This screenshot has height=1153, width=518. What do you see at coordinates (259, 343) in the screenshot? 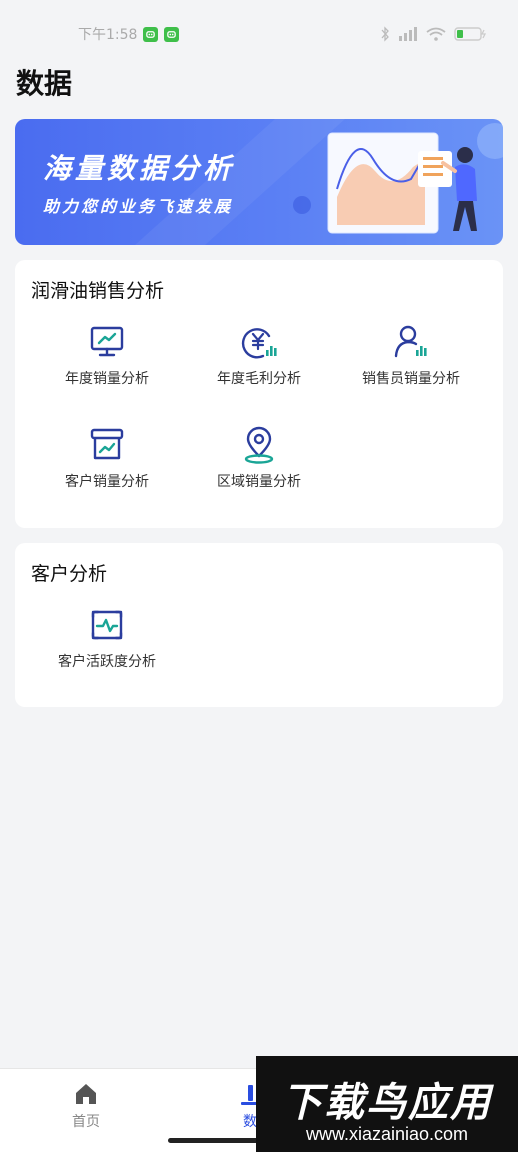
I see `yen-chart-icon` at bounding box center [259, 343].